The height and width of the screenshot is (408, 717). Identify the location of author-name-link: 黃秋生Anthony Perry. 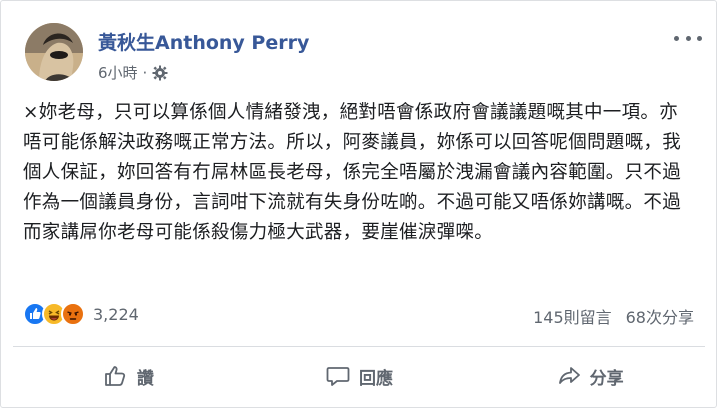
(203, 41).